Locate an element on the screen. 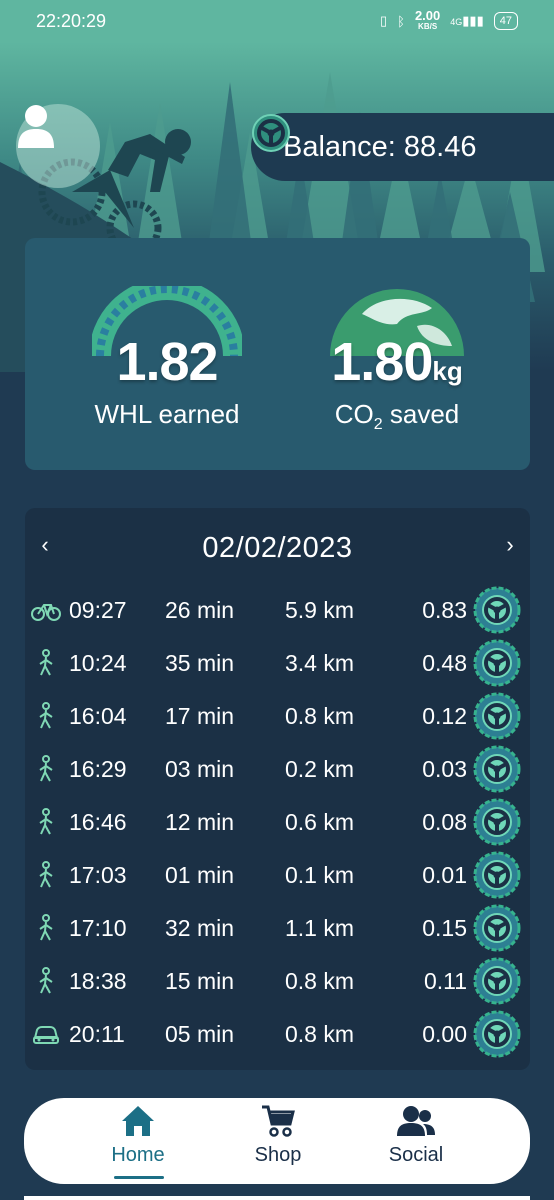 The width and height of the screenshot is (554, 1200). balance-label: Balance: 88.46 is located at coordinates (380, 146).